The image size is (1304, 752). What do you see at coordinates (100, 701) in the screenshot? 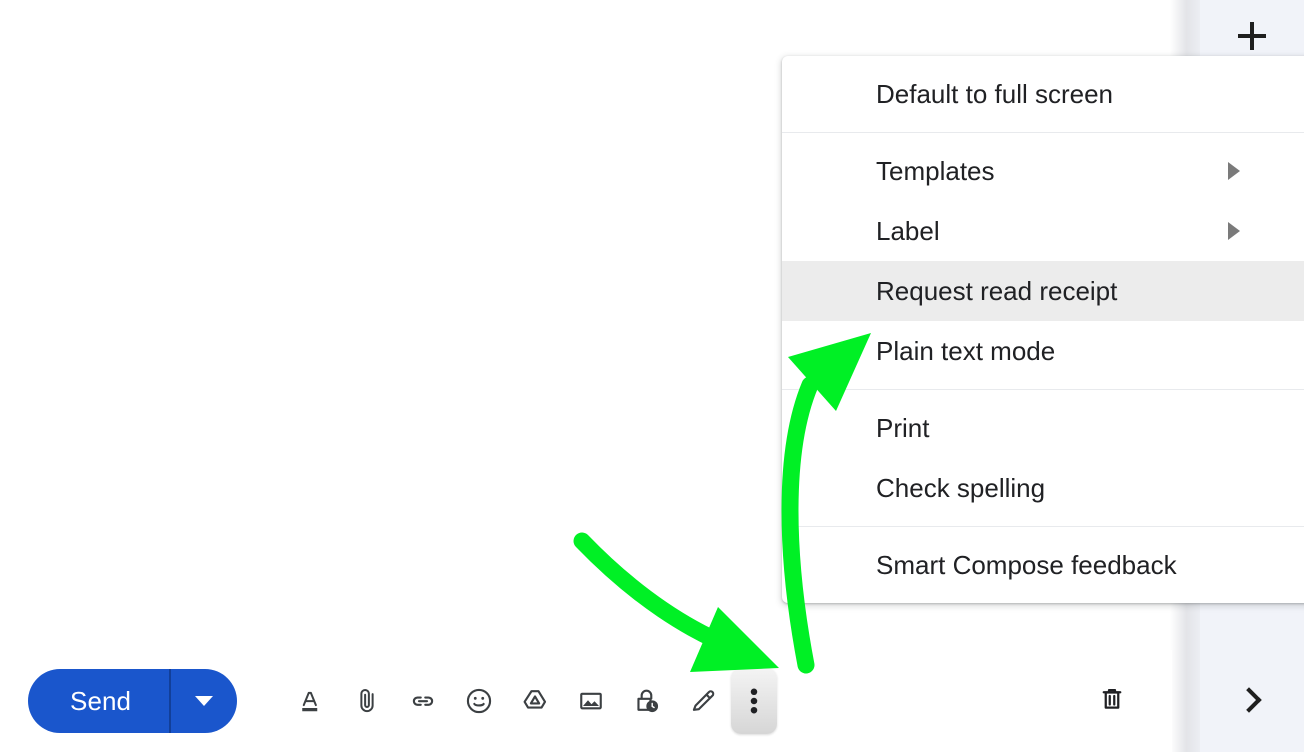
I see `send-button: Send` at bounding box center [100, 701].